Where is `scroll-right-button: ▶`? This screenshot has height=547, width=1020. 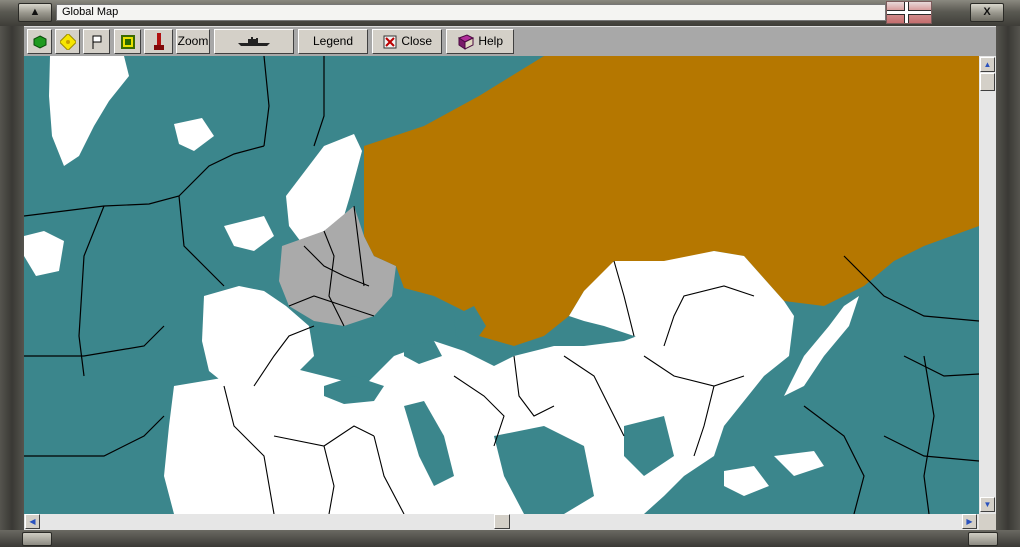 scroll-right-button: ▶ is located at coordinates (969, 521).